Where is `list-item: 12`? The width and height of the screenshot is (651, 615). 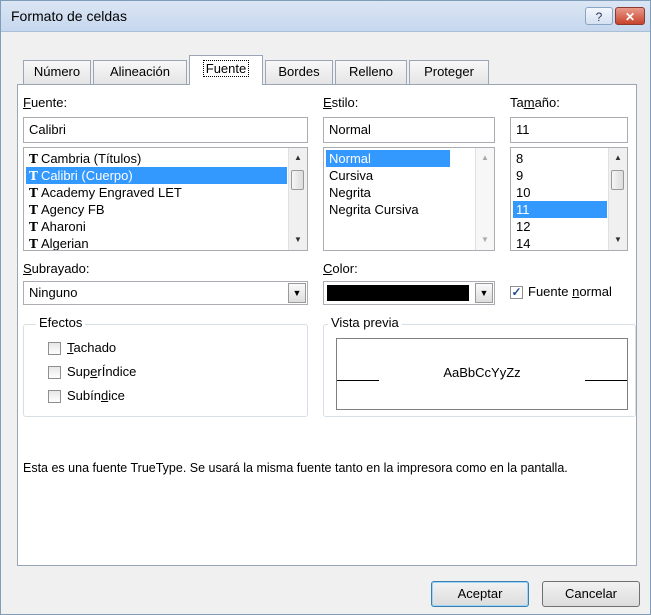 list-item: 12 is located at coordinates (560, 226).